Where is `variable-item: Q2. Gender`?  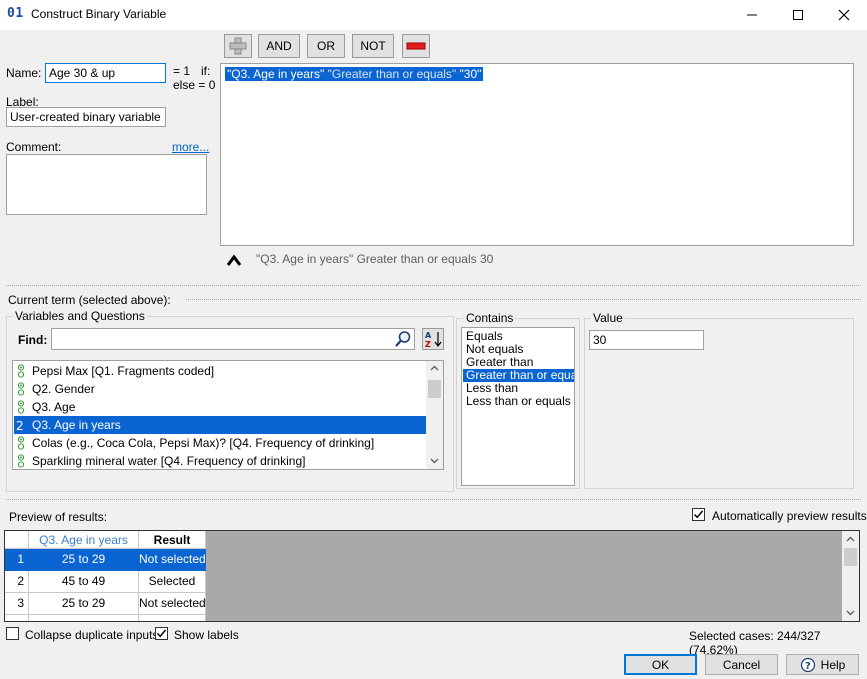
variable-item: Q2. Gender is located at coordinates (220, 389).